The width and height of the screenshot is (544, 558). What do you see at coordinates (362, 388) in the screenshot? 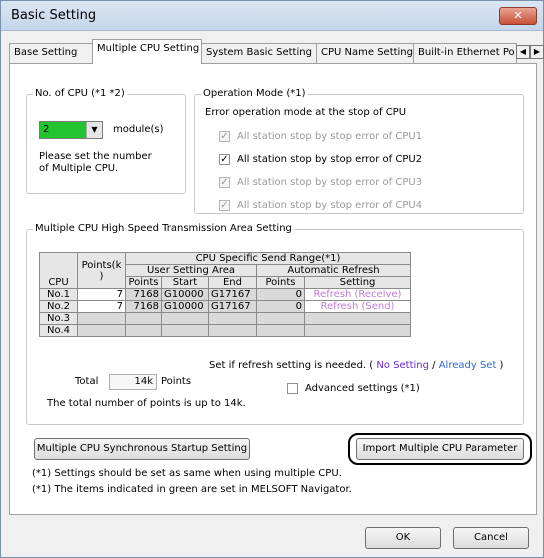
I see `advanced-settings-label: Advanced settings (*1)` at bounding box center [362, 388].